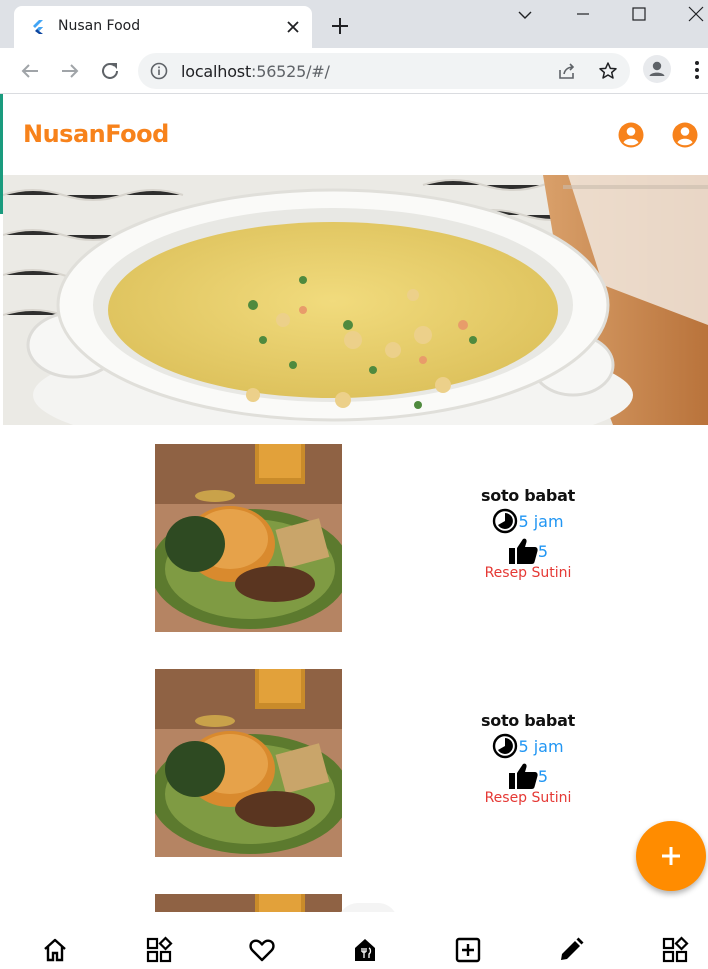 The width and height of the screenshot is (708, 969). Describe the element at coordinates (38, 27) in the screenshot. I see `flutter-favicon-icon` at that location.